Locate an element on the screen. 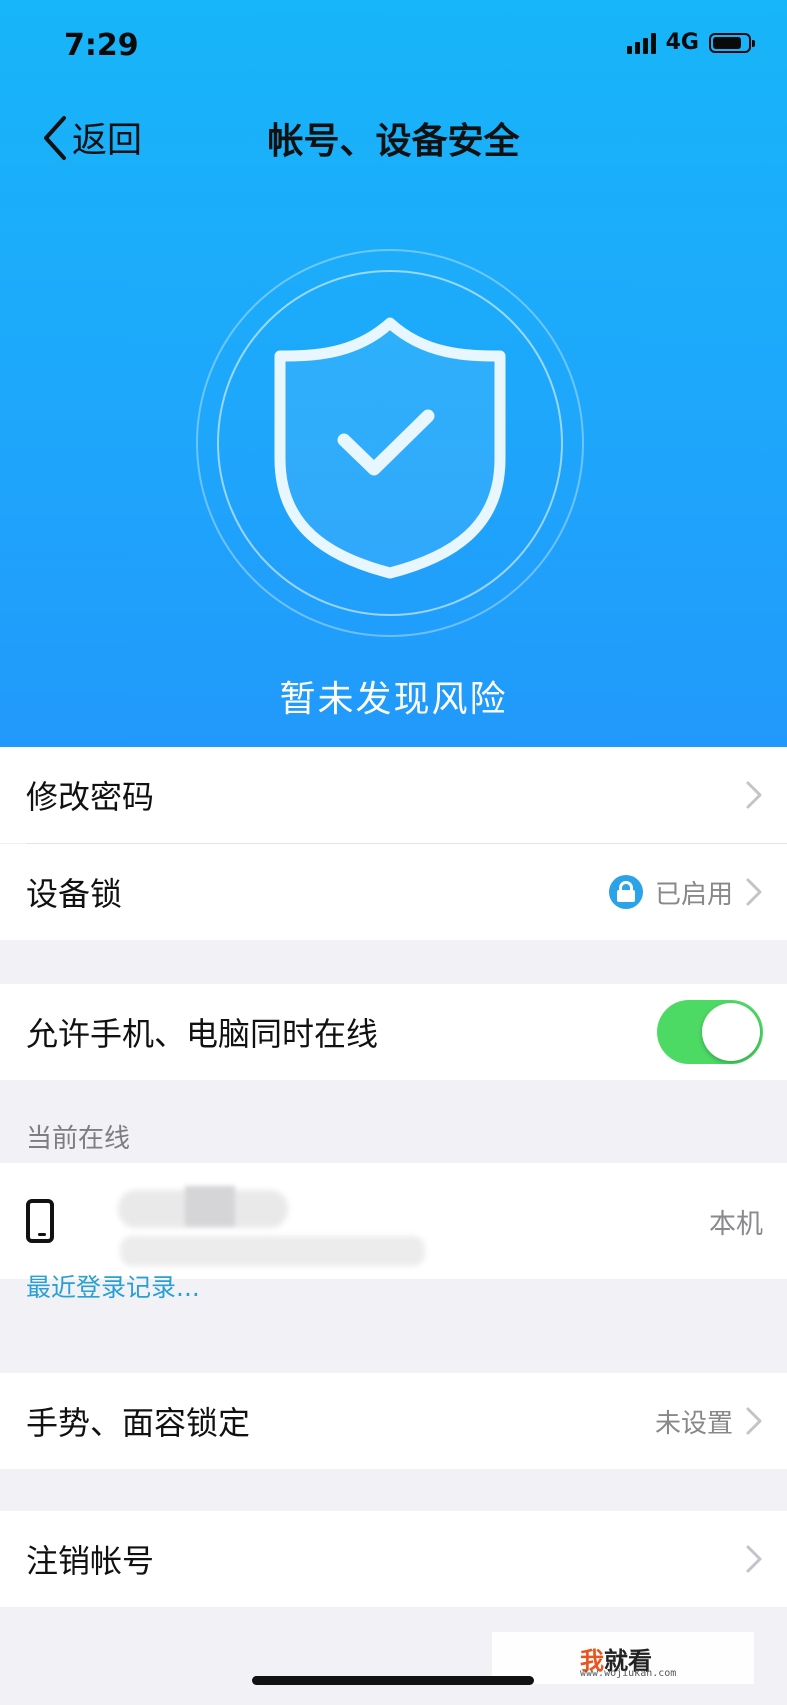 This screenshot has width=787, height=1705. network-type: 4G is located at coordinates (682, 42).